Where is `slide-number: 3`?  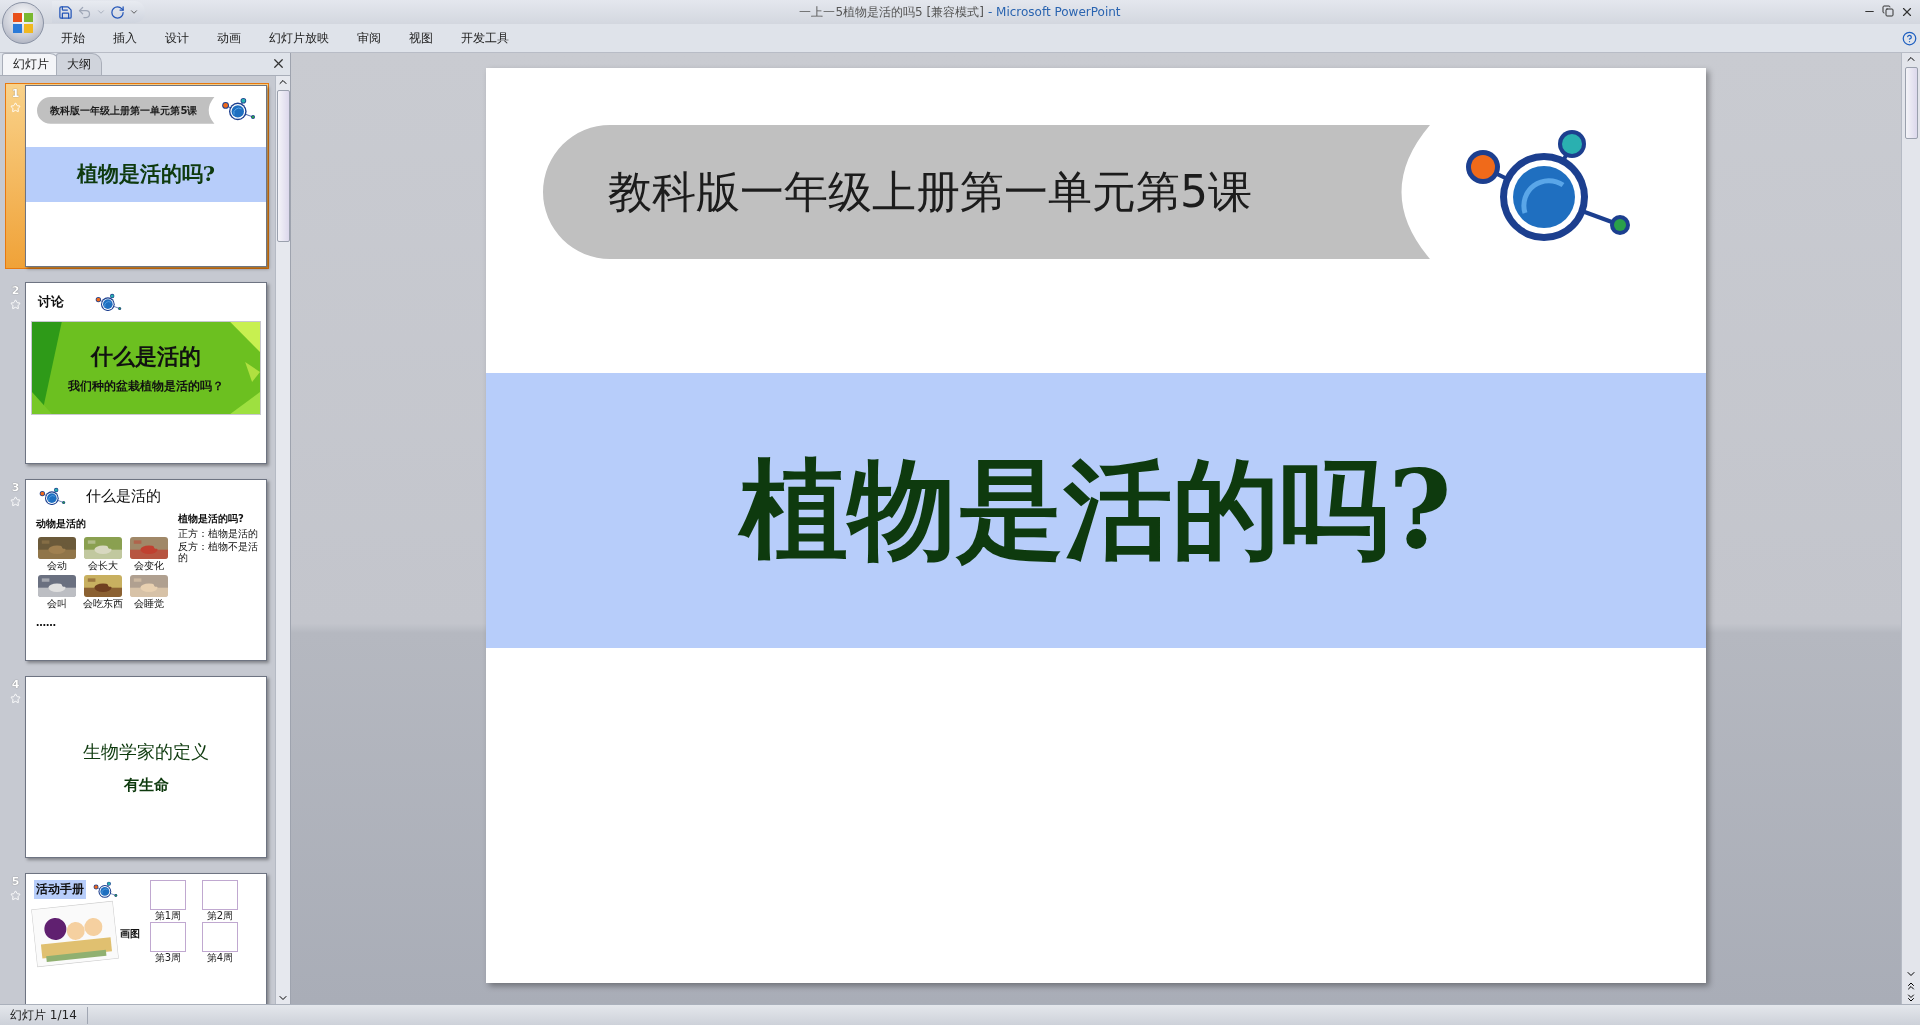
slide-number: 3 is located at coordinates (15, 487).